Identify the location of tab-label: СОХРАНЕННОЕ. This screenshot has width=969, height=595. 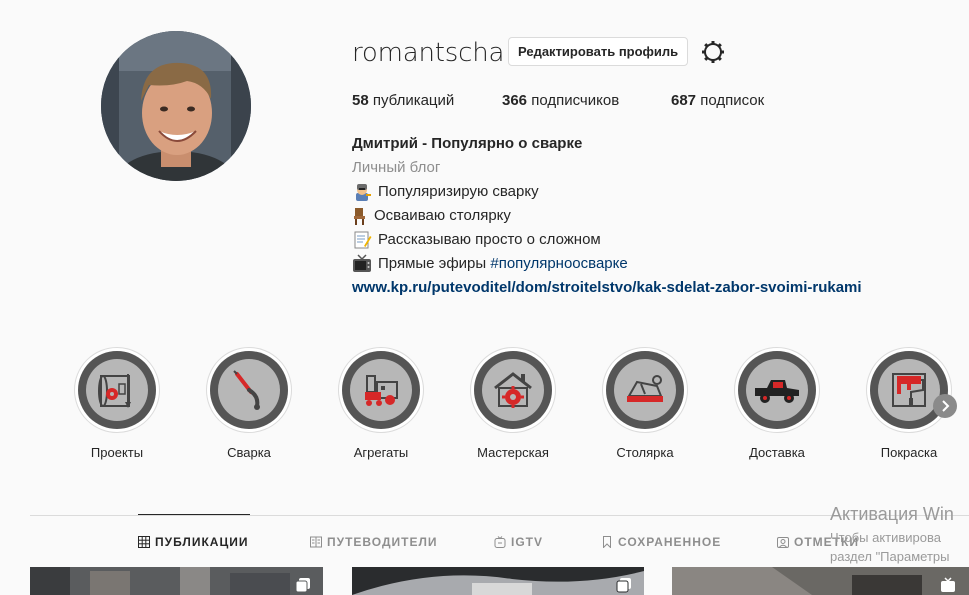
(670, 542).